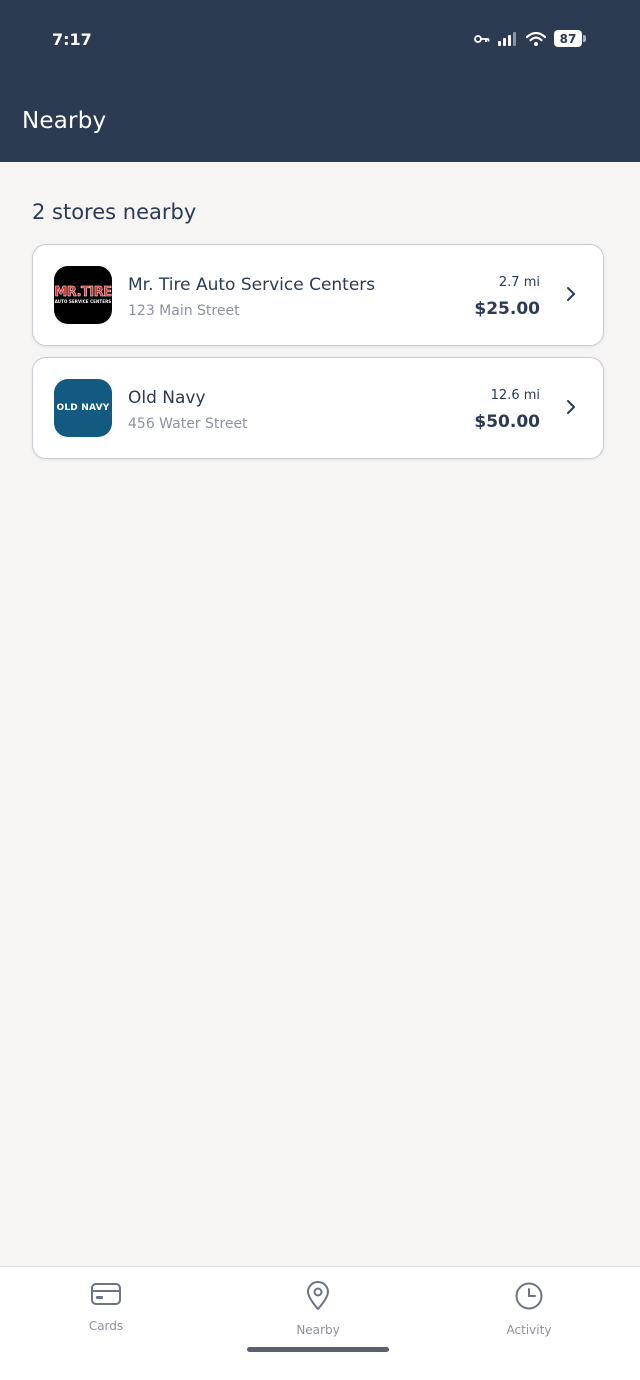 This screenshot has height=1380, width=640. I want to click on location-pin-icon, so click(318, 1298).